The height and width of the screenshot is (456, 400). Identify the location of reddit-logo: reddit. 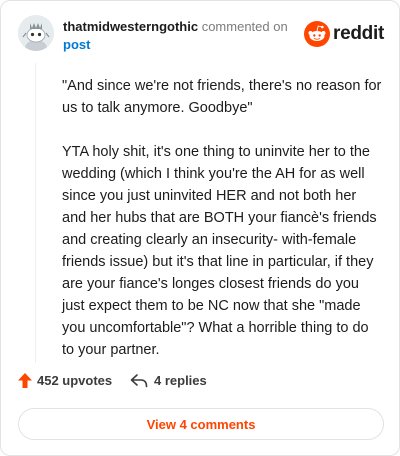
(344, 34).